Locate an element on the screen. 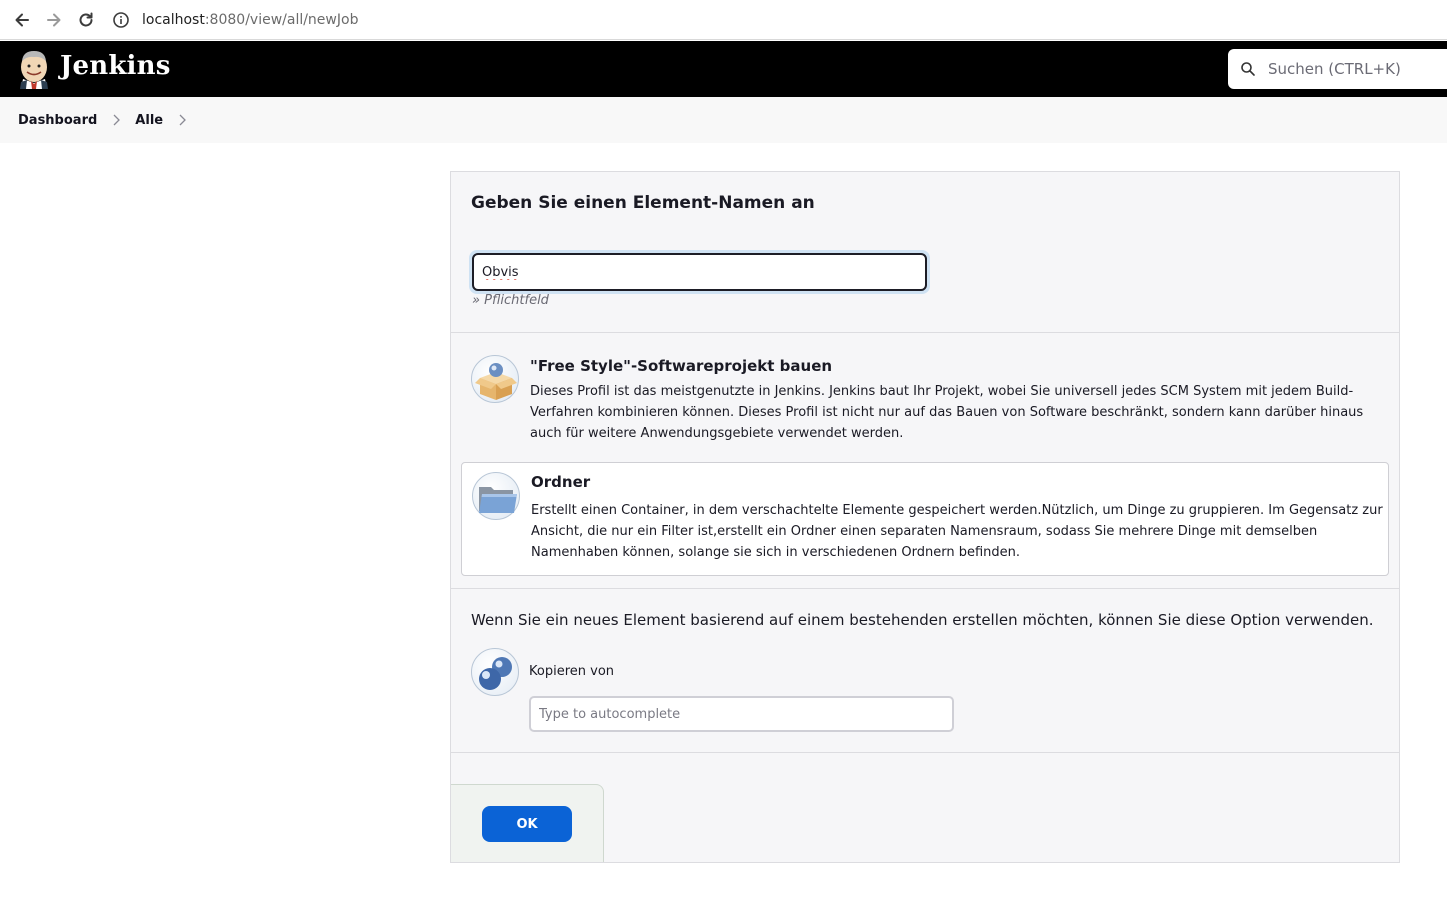 Image resolution: width=1447 pixels, height=913 pixels. reload-icon is located at coordinates (86, 20).